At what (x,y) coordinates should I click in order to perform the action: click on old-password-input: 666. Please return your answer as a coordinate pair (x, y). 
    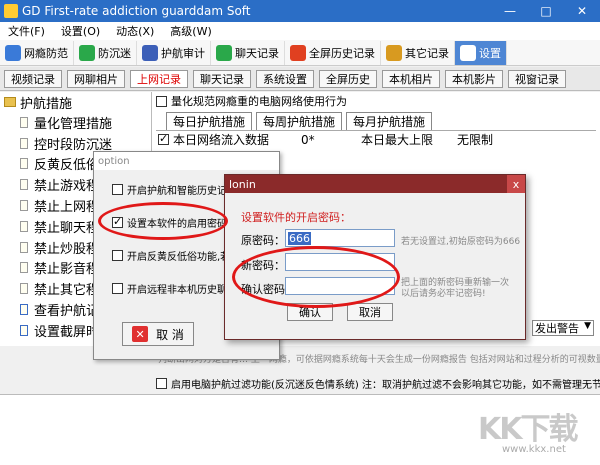
    Looking at the image, I should click on (340, 238).